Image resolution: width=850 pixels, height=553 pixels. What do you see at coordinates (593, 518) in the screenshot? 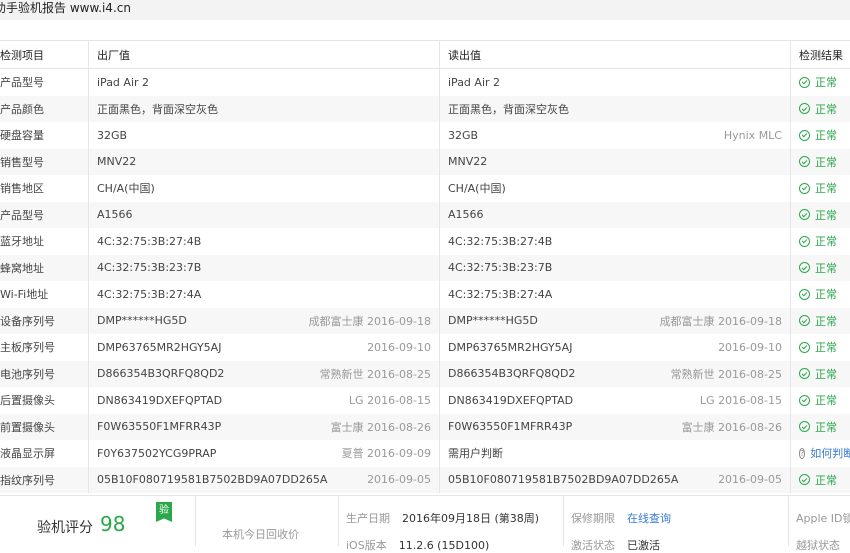
I see `warranty-label: 保修期限` at bounding box center [593, 518].